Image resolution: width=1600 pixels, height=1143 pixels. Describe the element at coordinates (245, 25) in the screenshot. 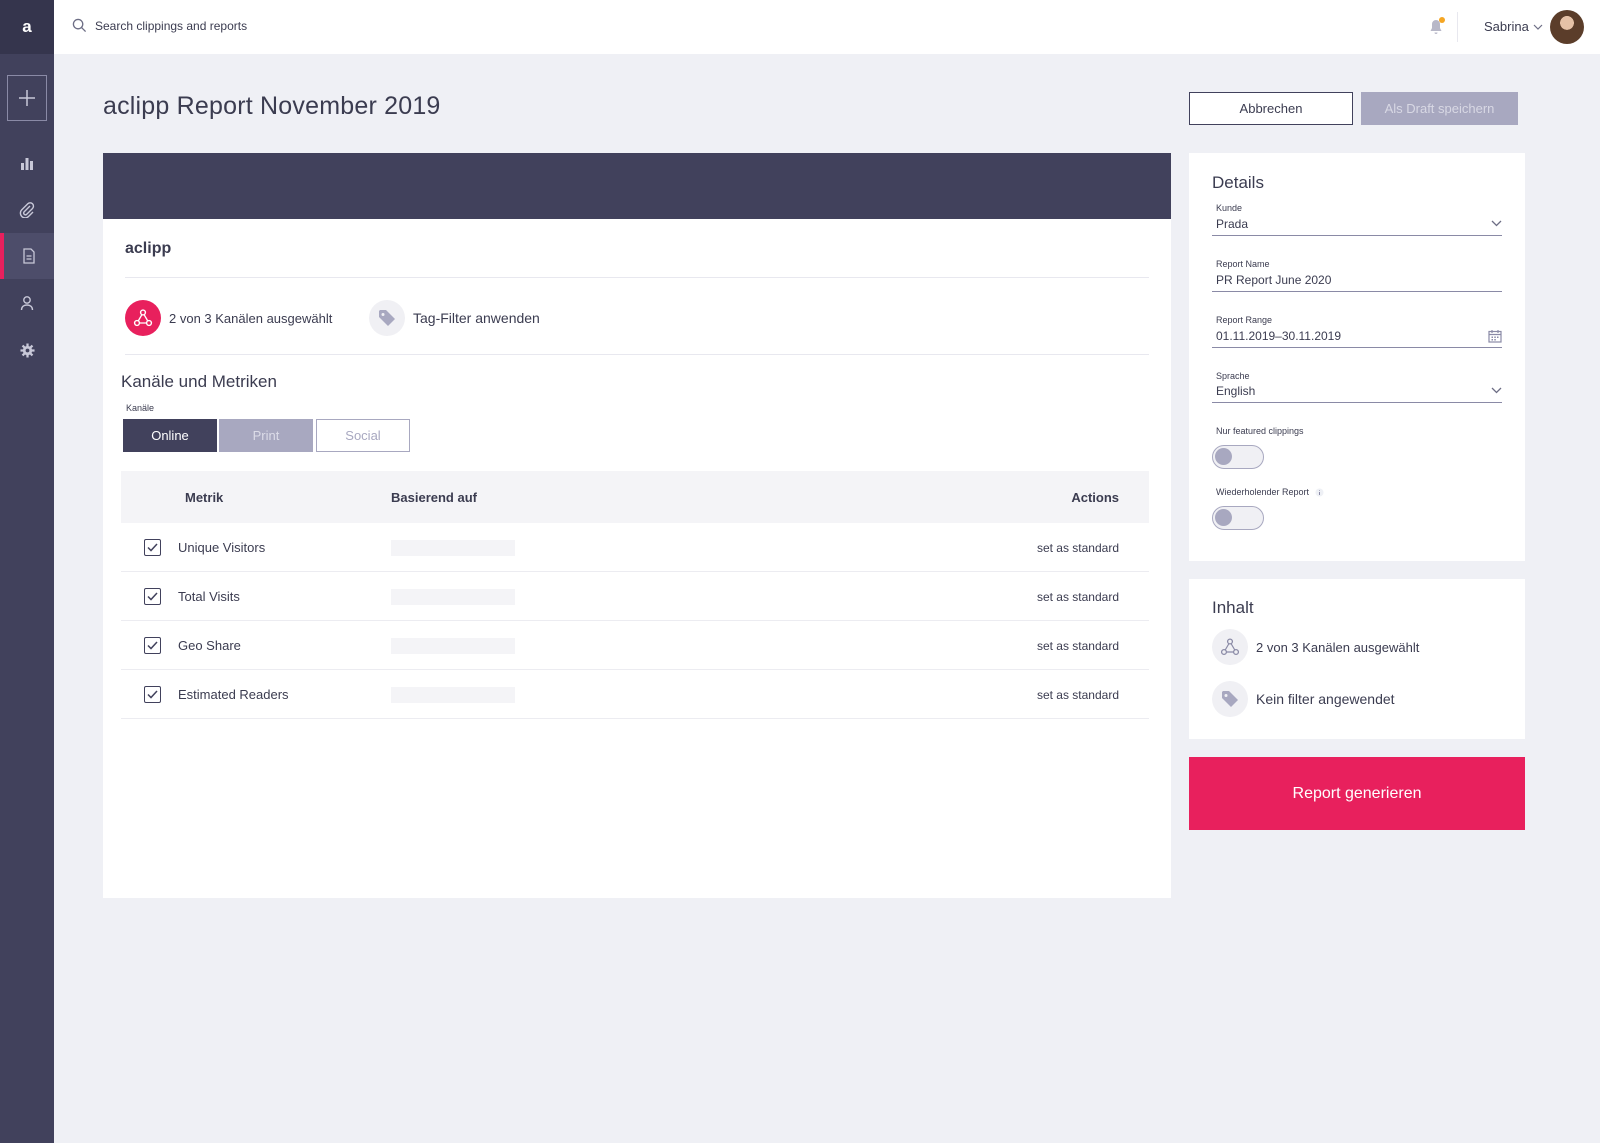

I see `search-input` at that location.